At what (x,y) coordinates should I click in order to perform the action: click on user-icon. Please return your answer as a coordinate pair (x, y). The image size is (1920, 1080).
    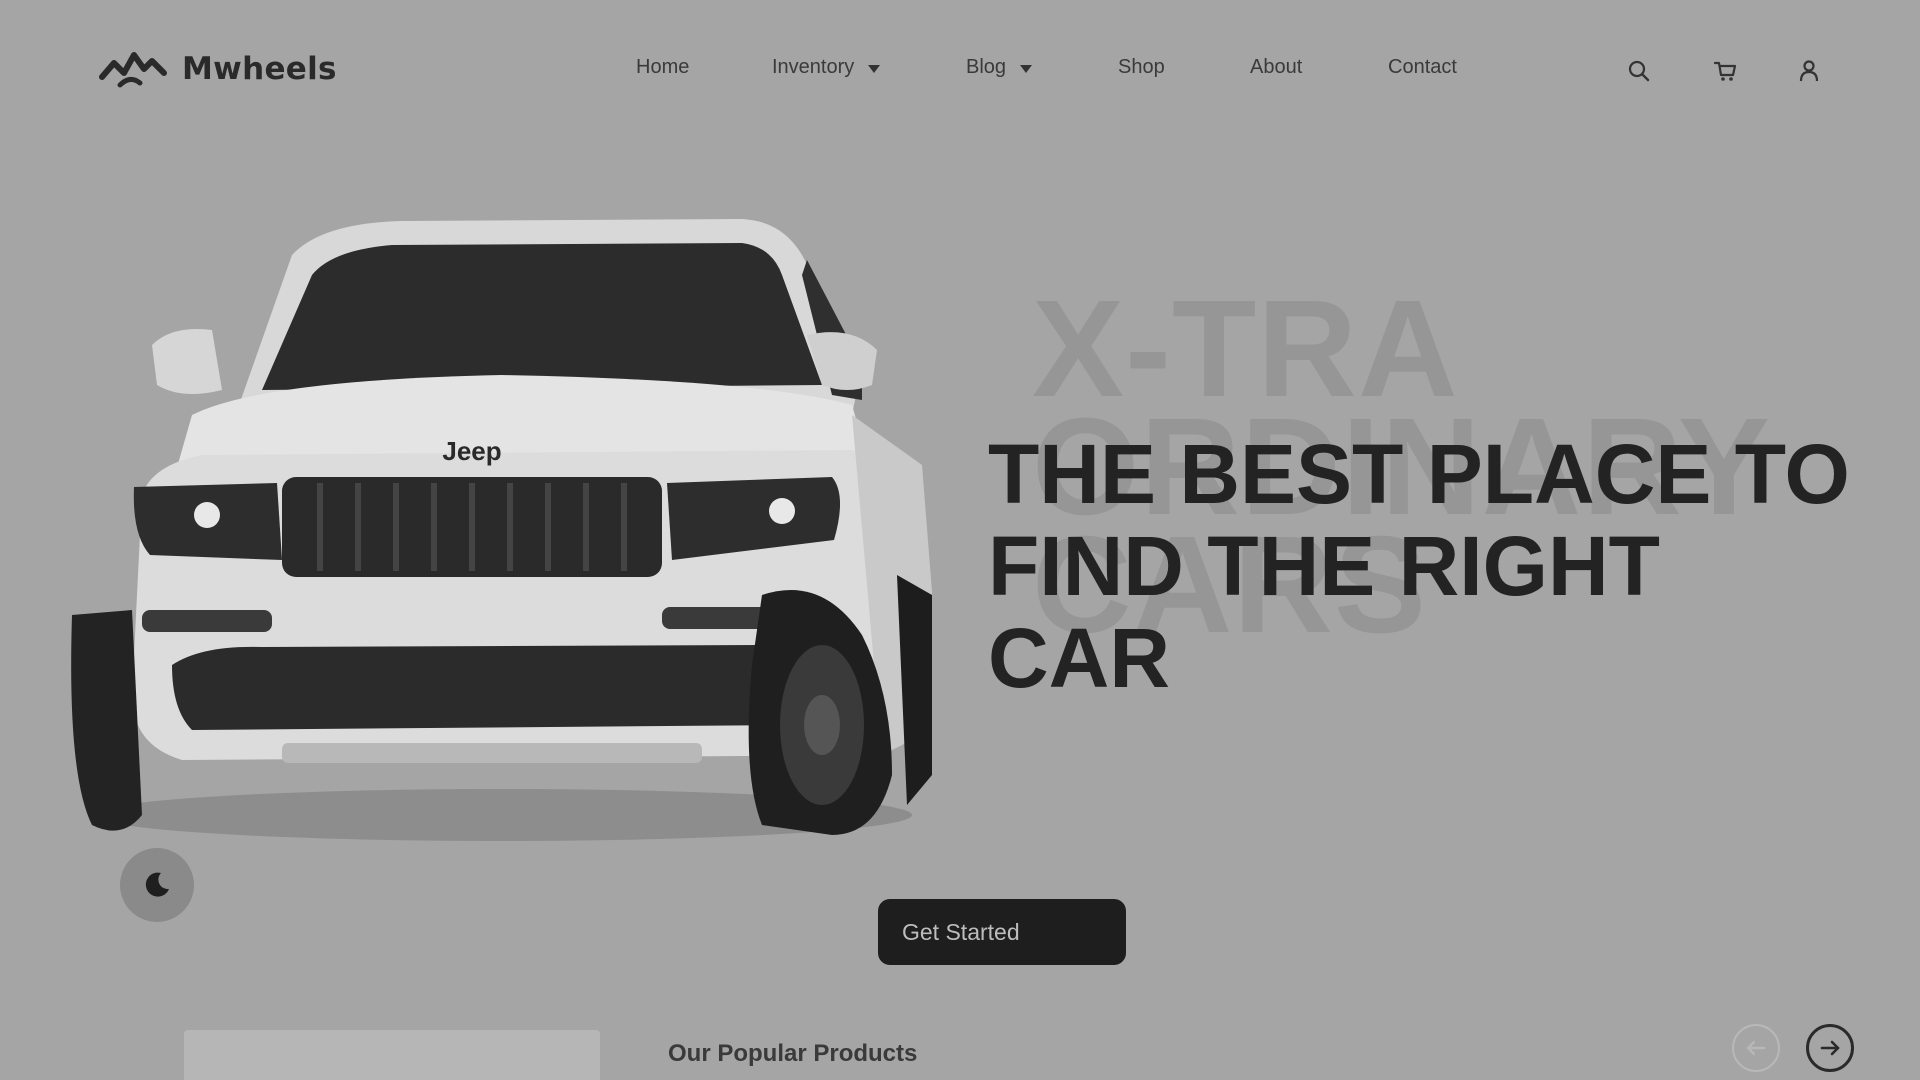
    Looking at the image, I should click on (1809, 71).